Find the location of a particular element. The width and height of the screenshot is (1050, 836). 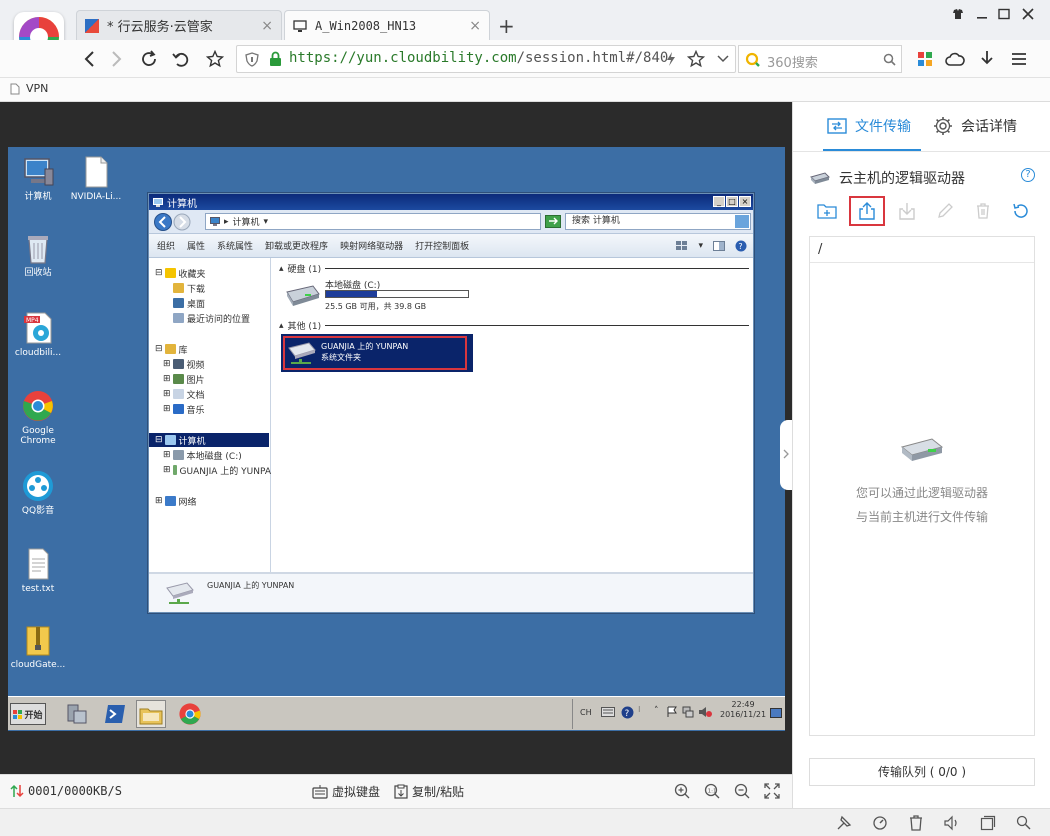

delete-trash-icon is located at coordinates (983, 211).